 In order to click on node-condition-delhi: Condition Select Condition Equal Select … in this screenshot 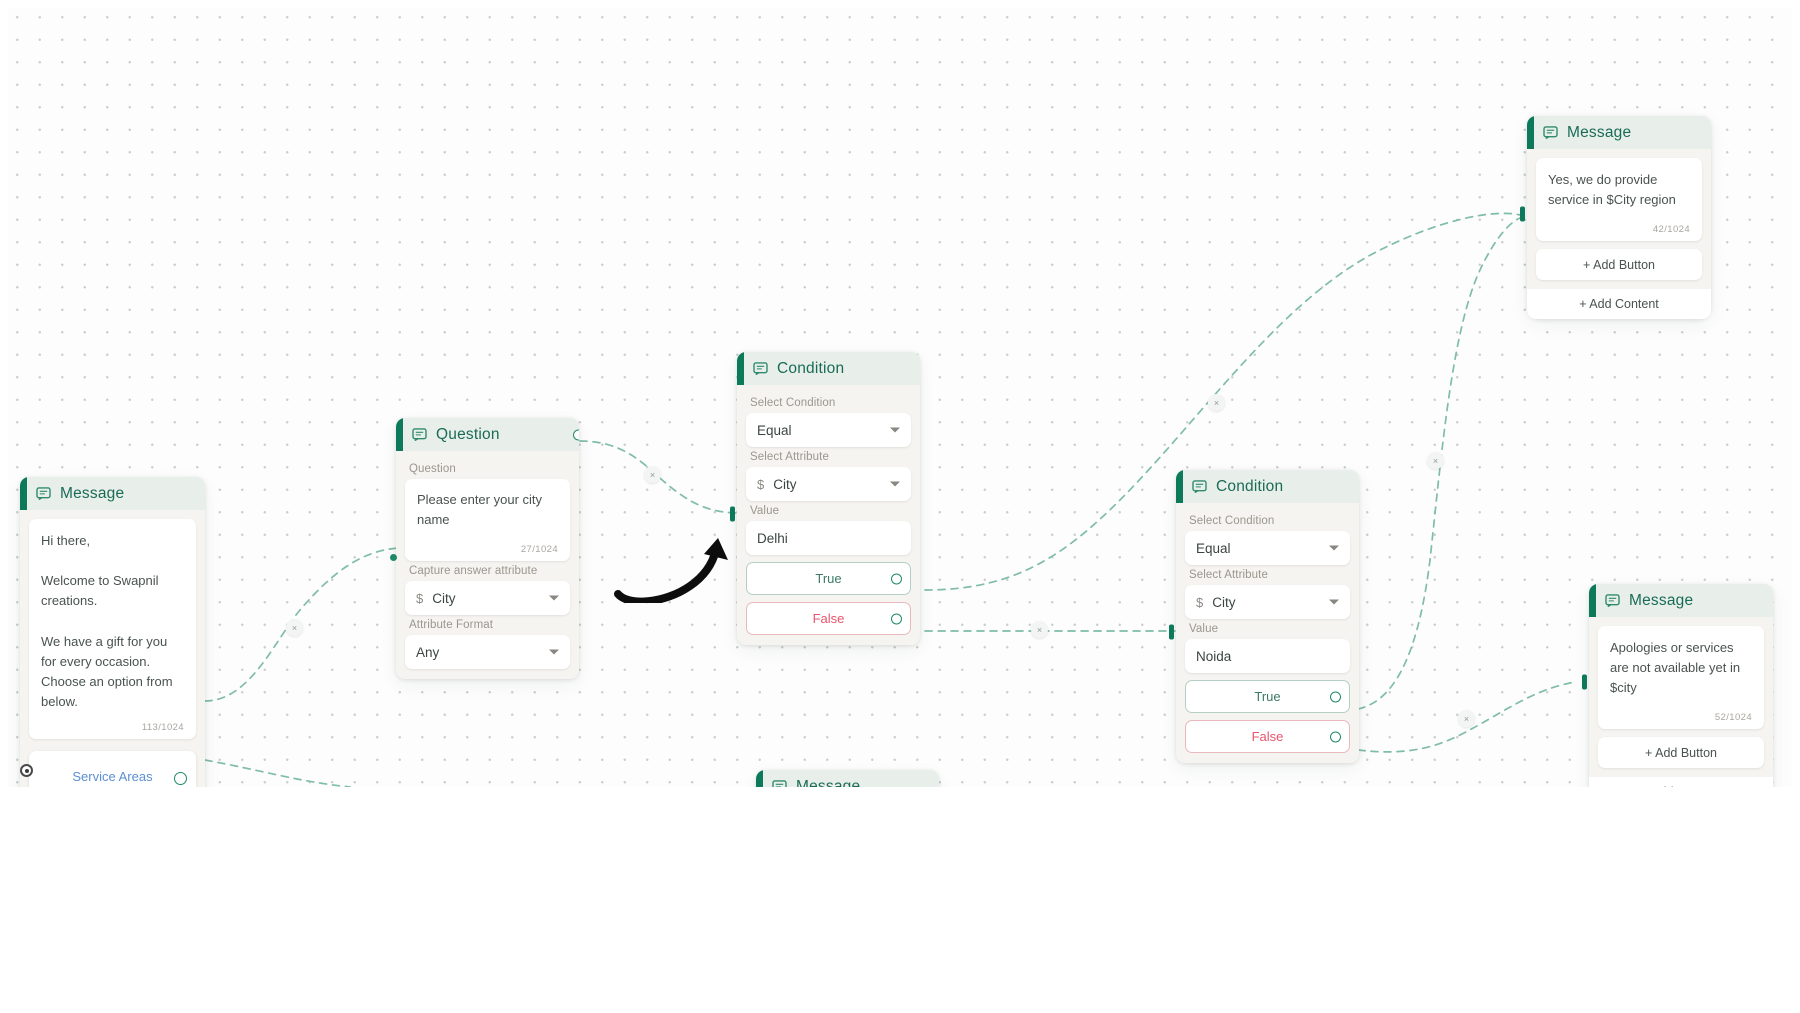, I will do `click(825, 498)`.